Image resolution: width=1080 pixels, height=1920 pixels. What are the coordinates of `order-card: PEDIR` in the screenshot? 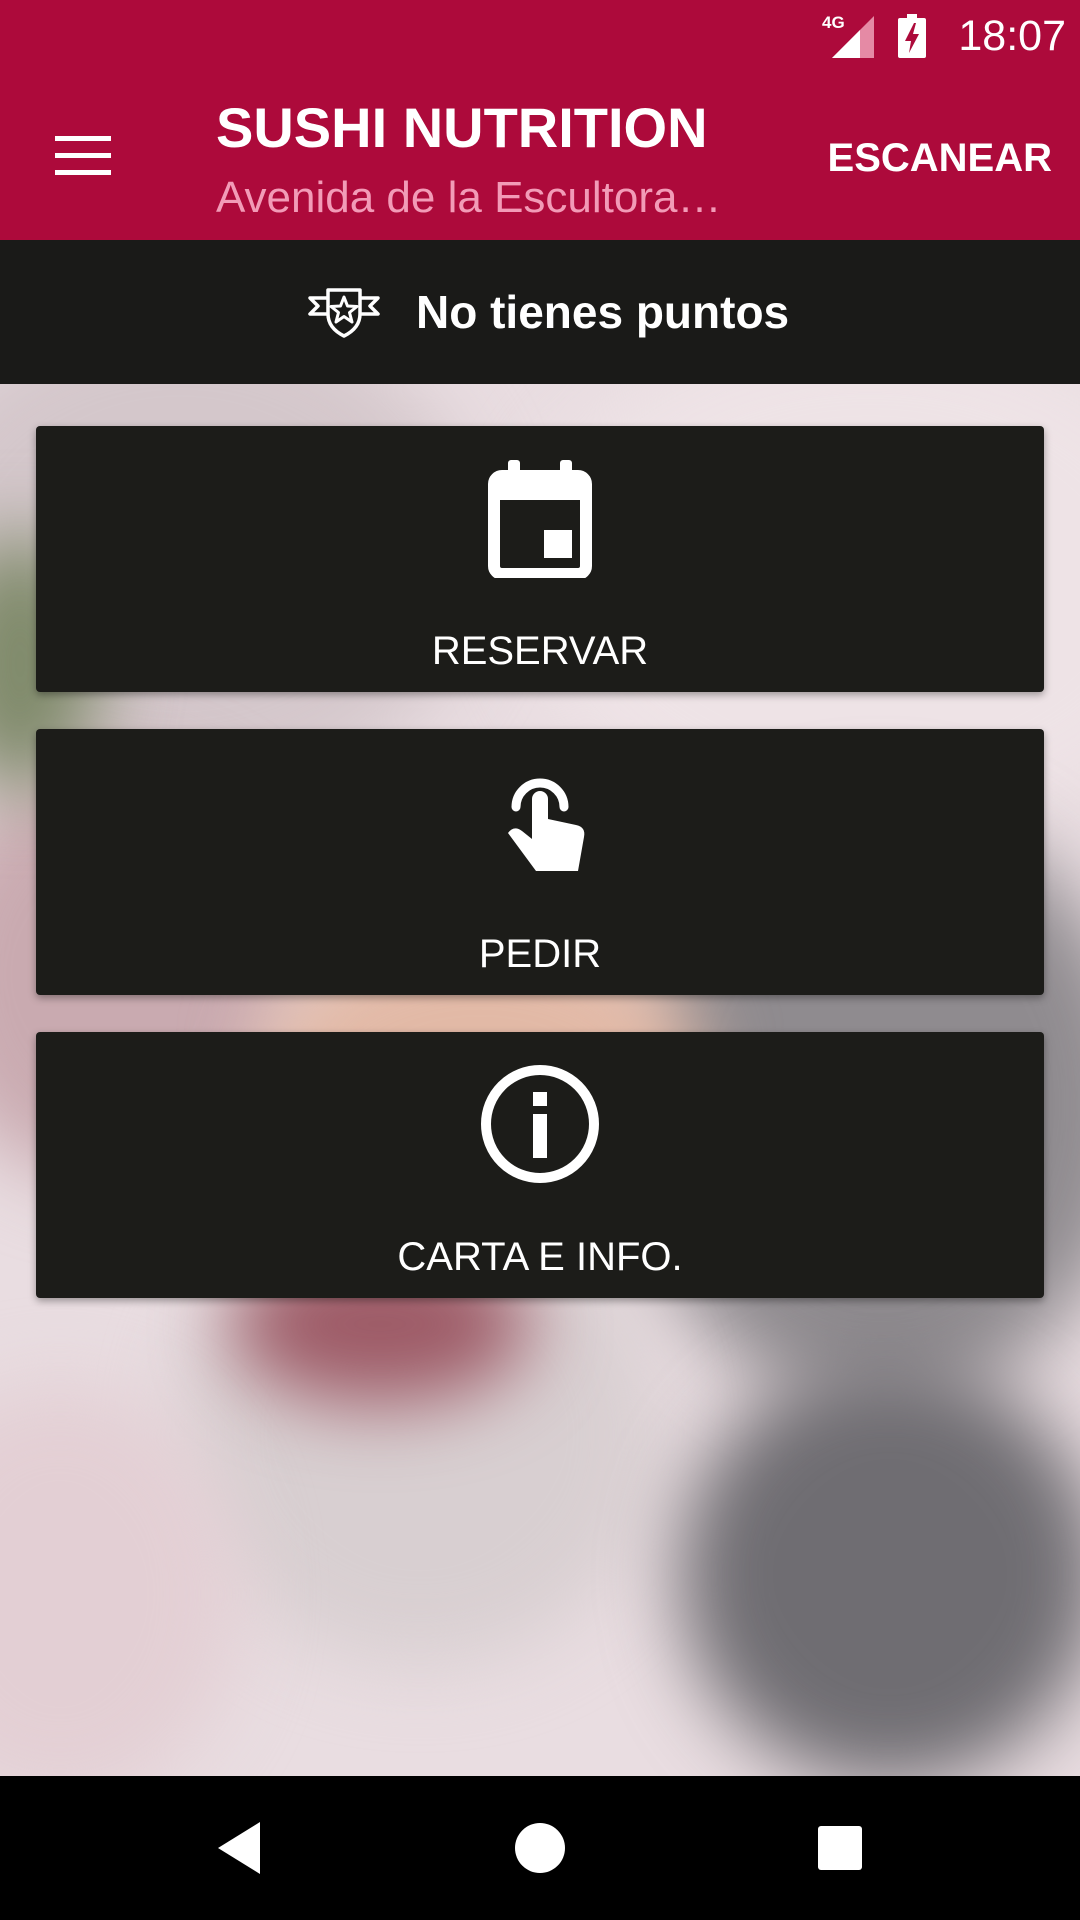 It's located at (540, 862).